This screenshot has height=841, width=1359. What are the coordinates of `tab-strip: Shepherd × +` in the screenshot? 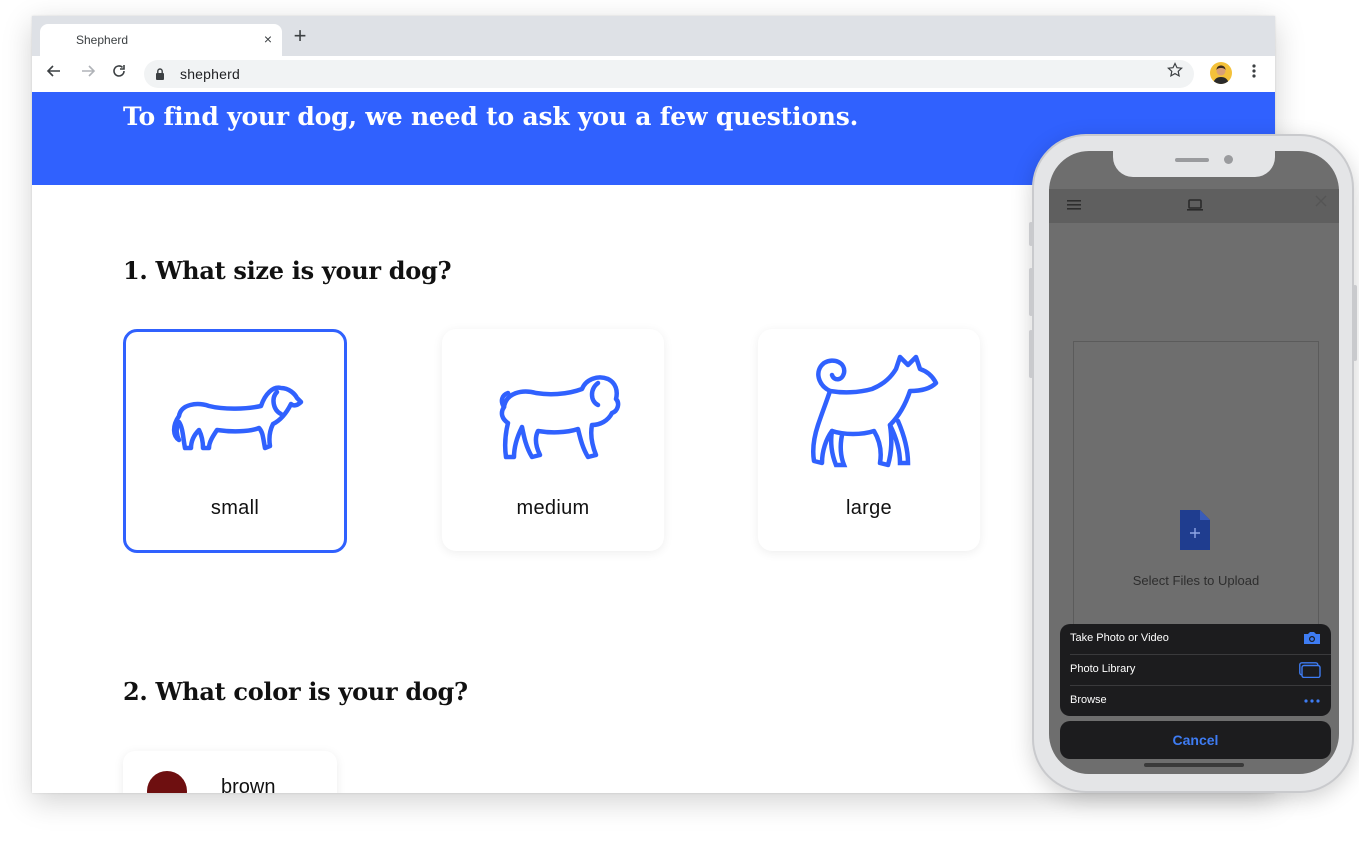 It's located at (653, 36).